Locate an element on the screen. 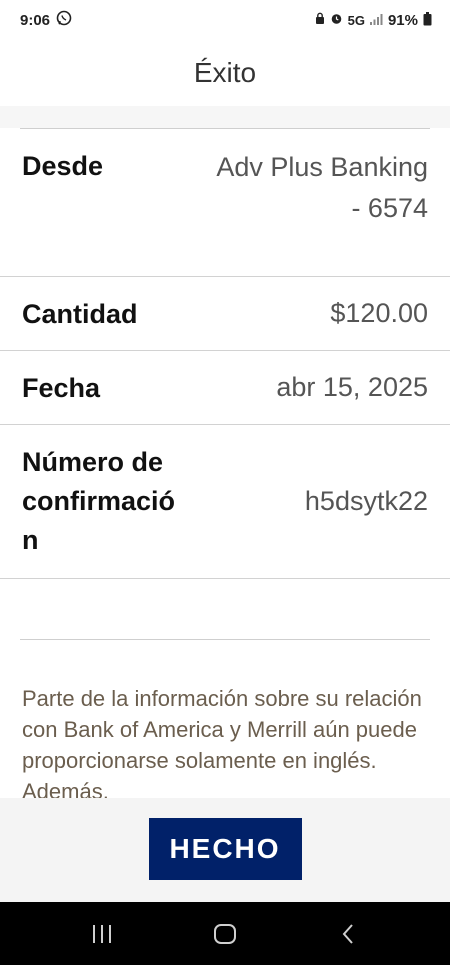  status-right: 5G 91% is located at coordinates (373, 20).